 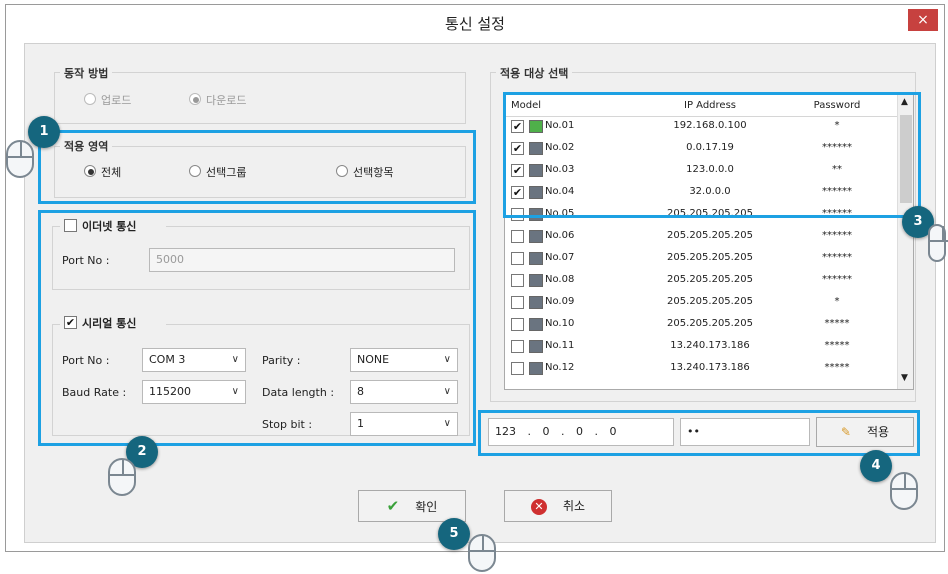 What do you see at coordinates (195, 99) in the screenshot?
I see `download-radio` at bounding box center [195, 99].